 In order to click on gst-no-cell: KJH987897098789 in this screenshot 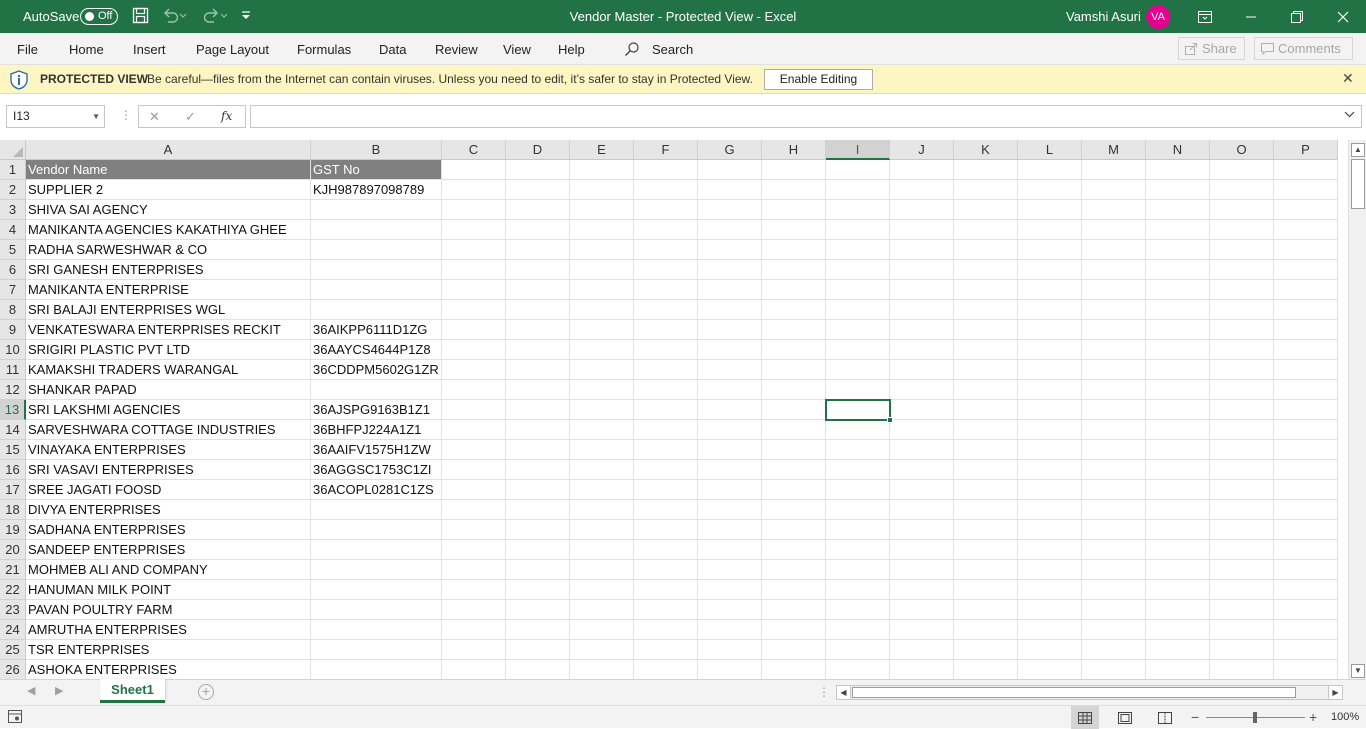, I will do `click(376, 190)`.